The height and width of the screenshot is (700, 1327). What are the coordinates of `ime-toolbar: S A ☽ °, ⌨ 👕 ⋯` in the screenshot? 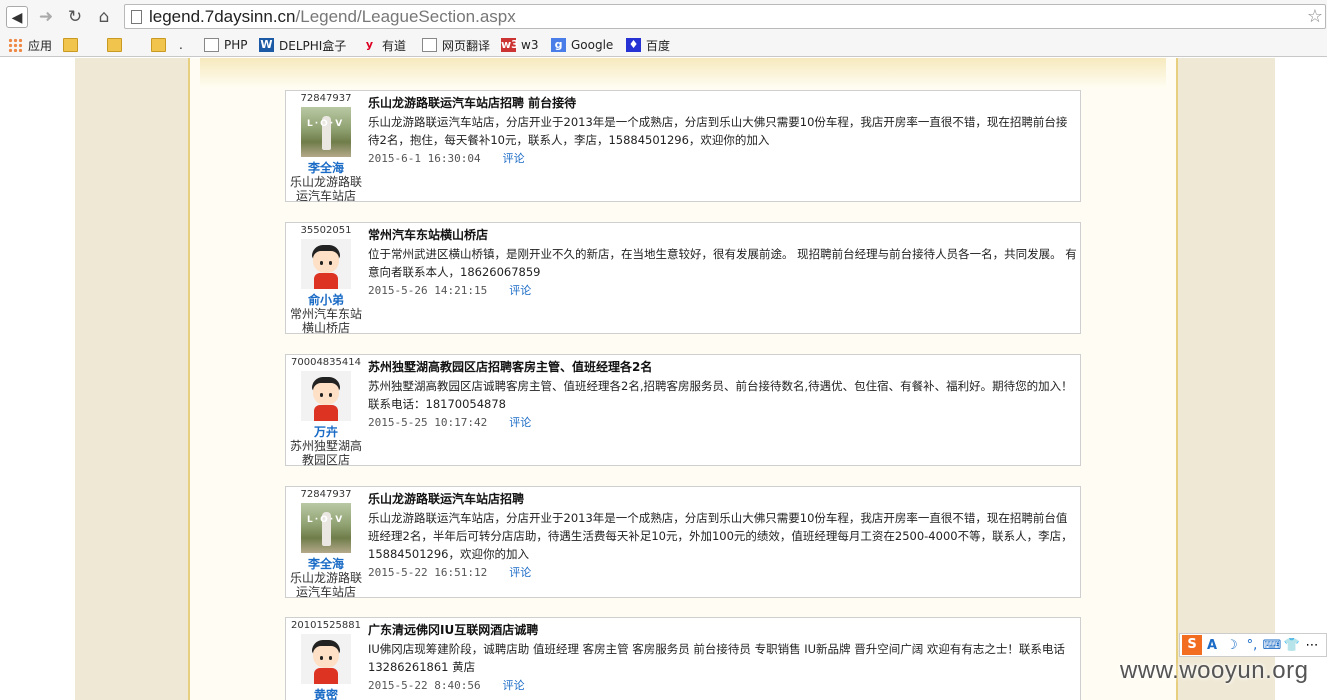 It's located at (1253, 645).